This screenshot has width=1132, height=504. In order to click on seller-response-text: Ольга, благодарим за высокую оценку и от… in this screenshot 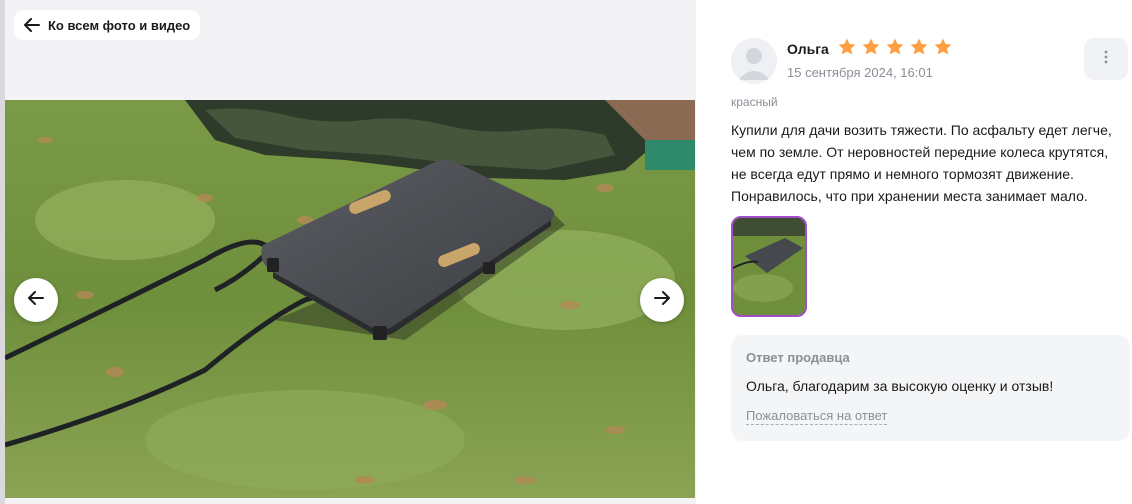, I will do `click(900, 386)`.